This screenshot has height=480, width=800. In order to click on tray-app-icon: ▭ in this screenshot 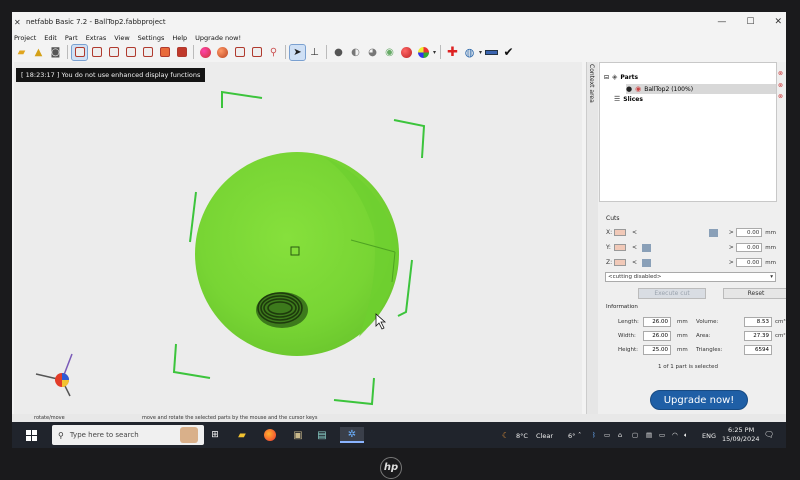, I will do `click(607, 435)`.